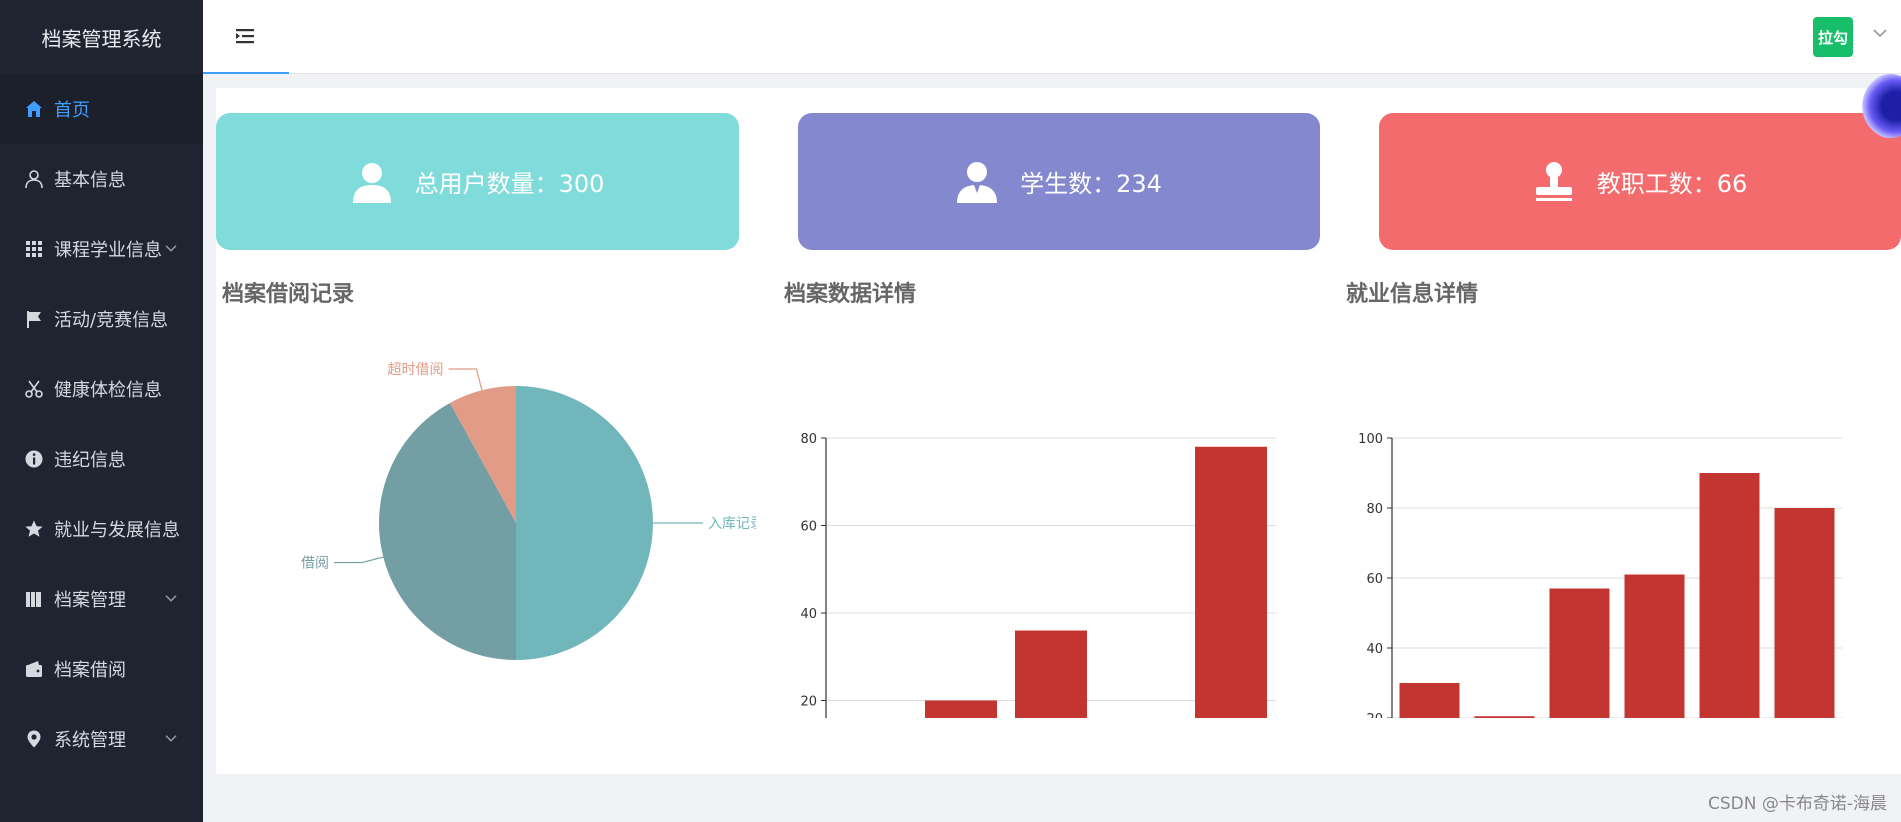  What do you see at coordinates (1370, 439) in the screenshot?
I see `y-tick-label: 100` at bounding box center [1370, 439].